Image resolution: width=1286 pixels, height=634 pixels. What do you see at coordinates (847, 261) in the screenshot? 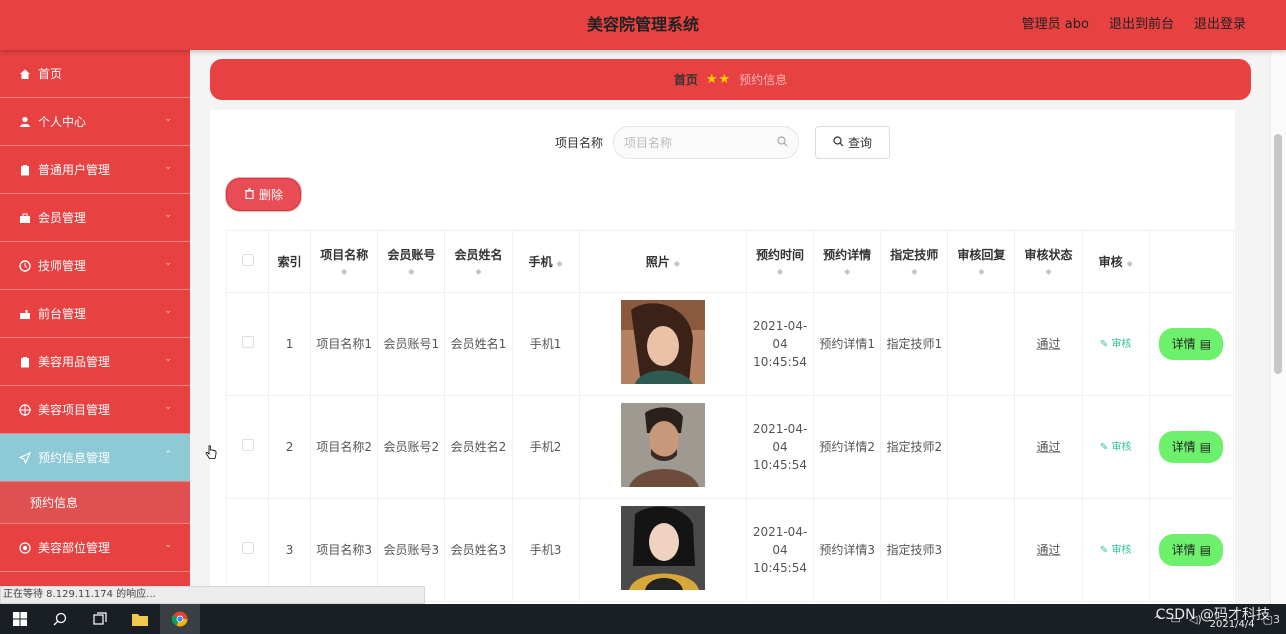
I see `col-detail: 预约详情 ◆` at bounding box center [847, 261].